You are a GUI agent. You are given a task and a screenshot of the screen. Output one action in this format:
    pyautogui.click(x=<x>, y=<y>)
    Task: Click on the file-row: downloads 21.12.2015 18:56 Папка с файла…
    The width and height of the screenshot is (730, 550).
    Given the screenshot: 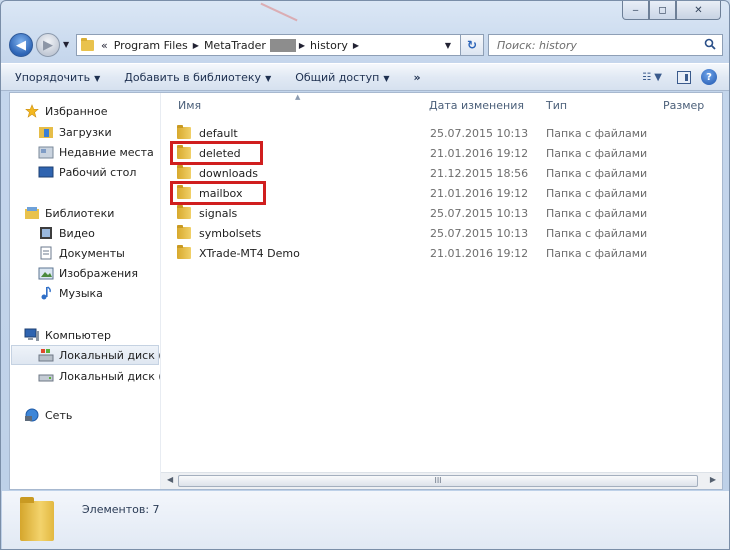 What is the action you would take?
    pyautogui.click(x=447, y=173)
    